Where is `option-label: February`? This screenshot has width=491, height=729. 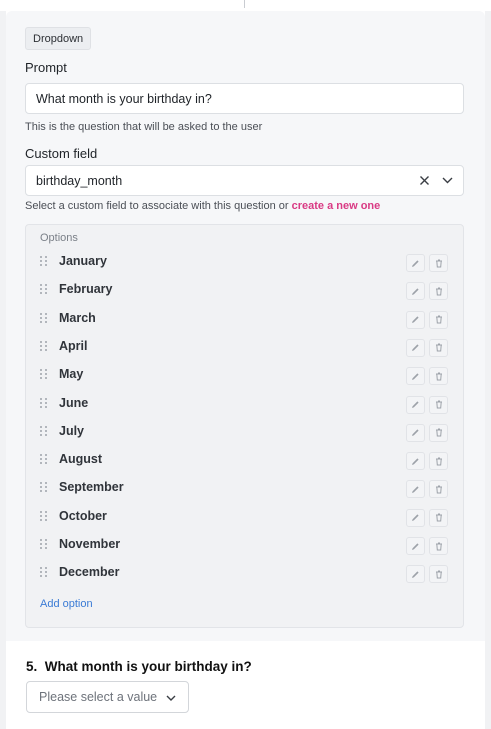
option-label: February is located at coordinates (86, 289).